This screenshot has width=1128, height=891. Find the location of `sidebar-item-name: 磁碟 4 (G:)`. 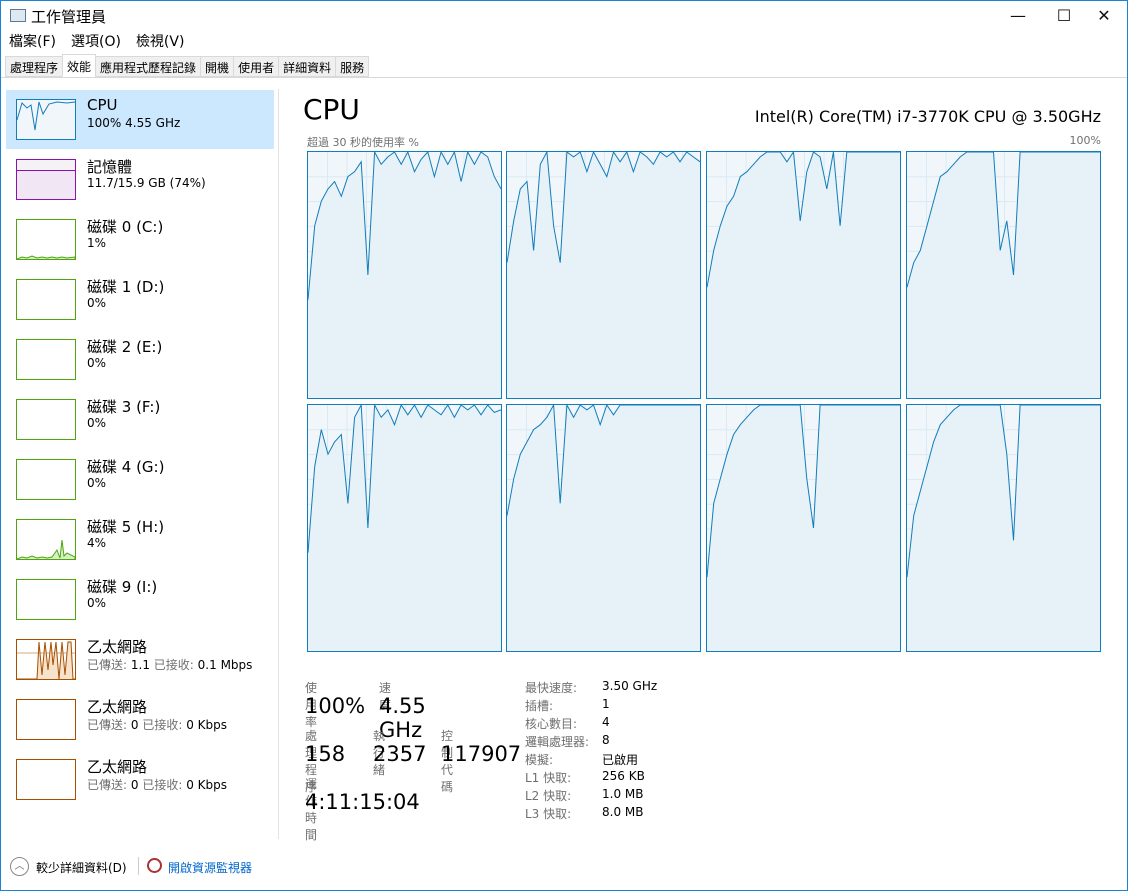

sidebar-item-name: 磁碟 4 (G:) is located at coordinates (126, 467).